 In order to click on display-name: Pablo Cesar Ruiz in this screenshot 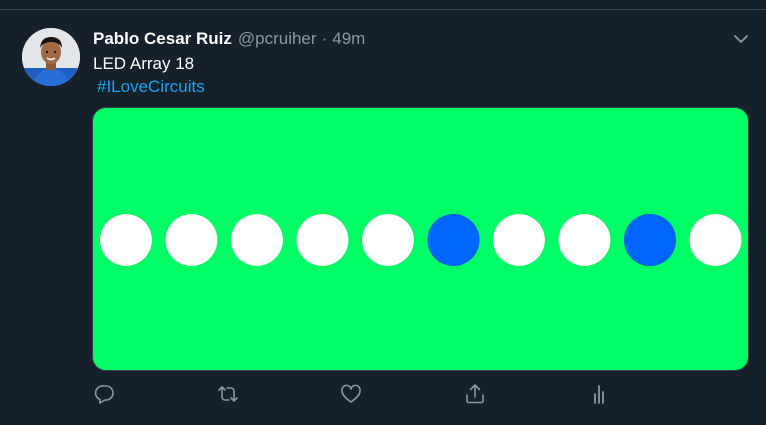, I will do `click(162, 39)`.